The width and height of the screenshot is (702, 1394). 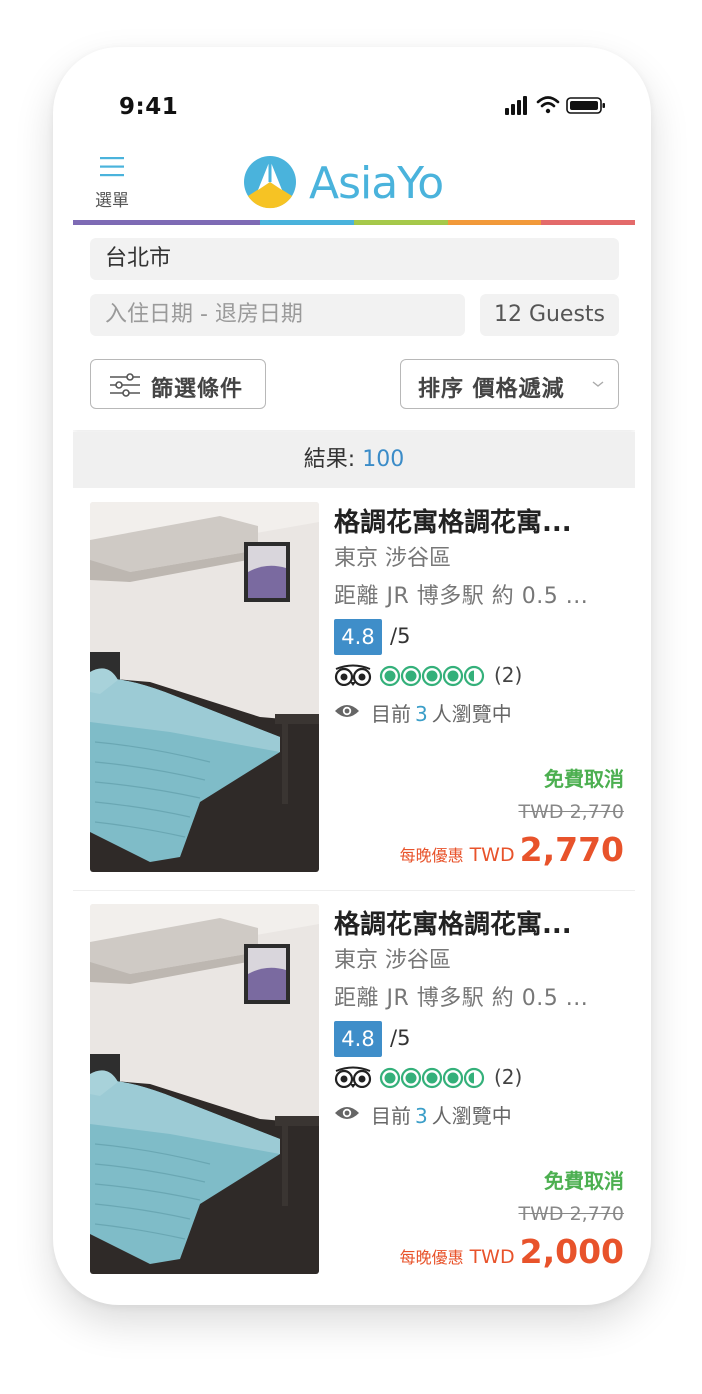 What do you see at coordinates (112, 167) in the screenshot?
I see `hamburger-menu-icon` at bounding box center [112, 167].